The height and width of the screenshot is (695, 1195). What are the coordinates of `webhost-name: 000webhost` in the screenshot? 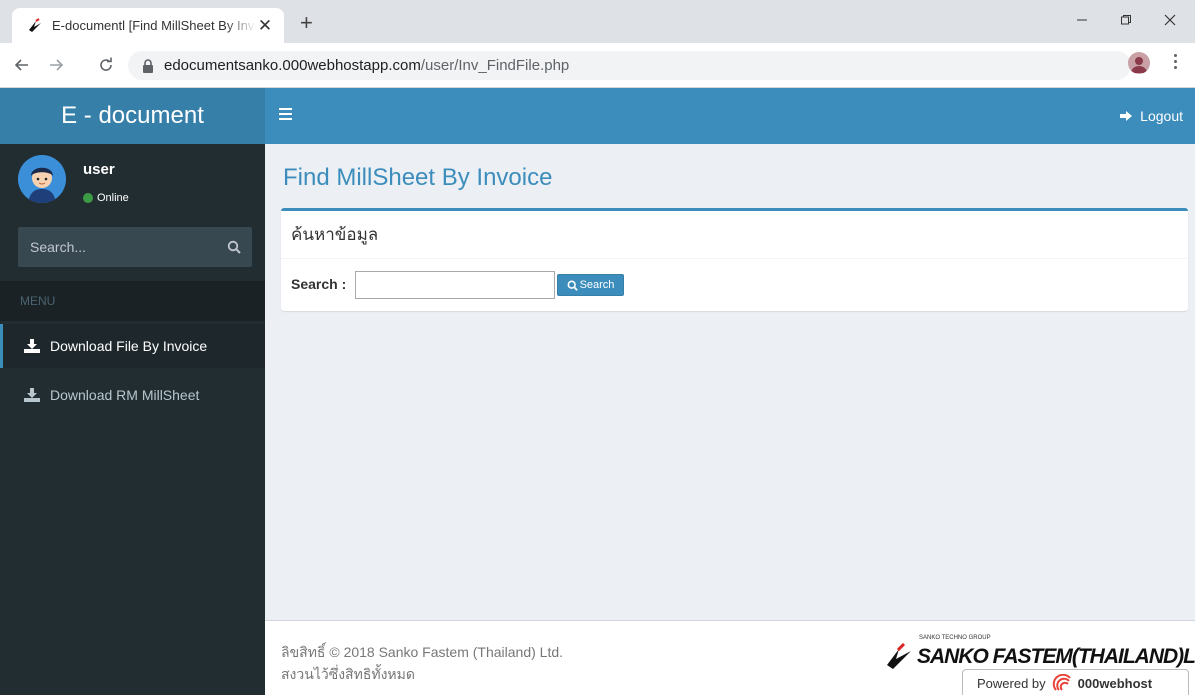 It's located at (1115, 683).